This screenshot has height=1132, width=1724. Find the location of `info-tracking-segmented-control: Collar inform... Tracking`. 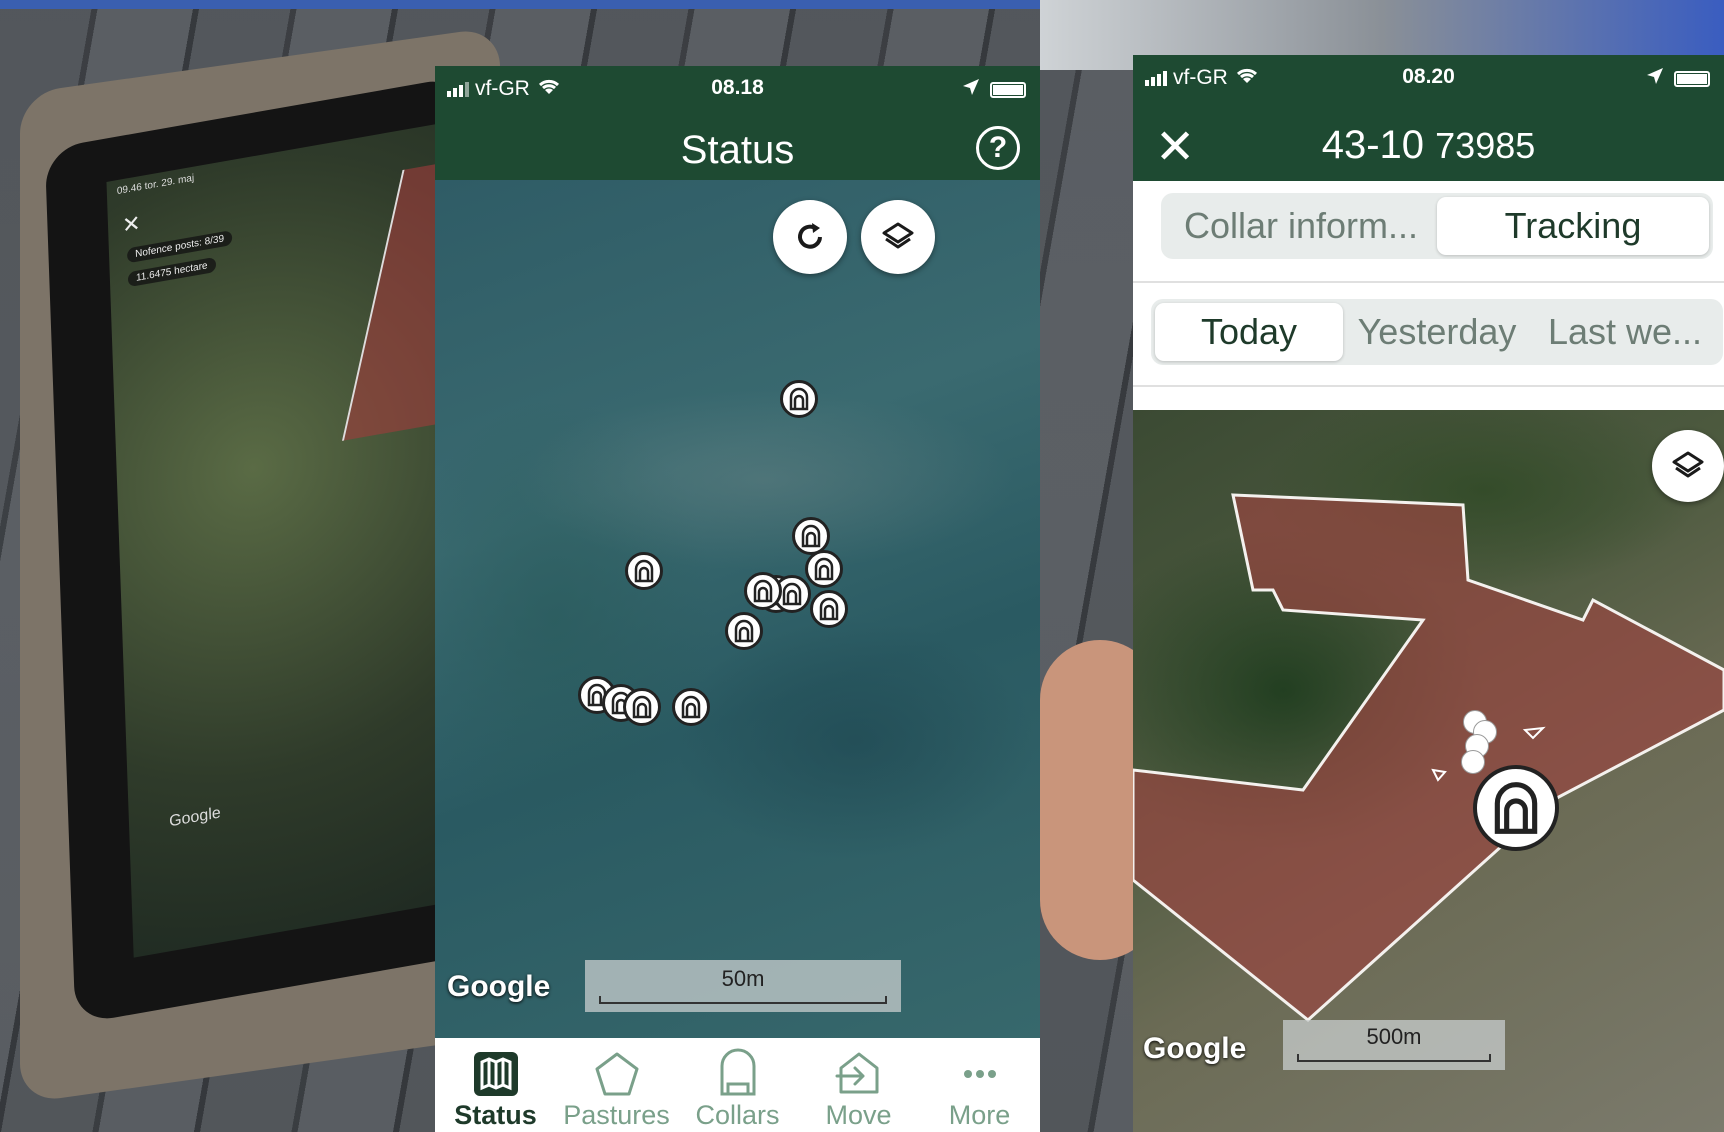

info-tracking-segmented-control: Collar inform... Tracking is located at coordinates (1437, 226).